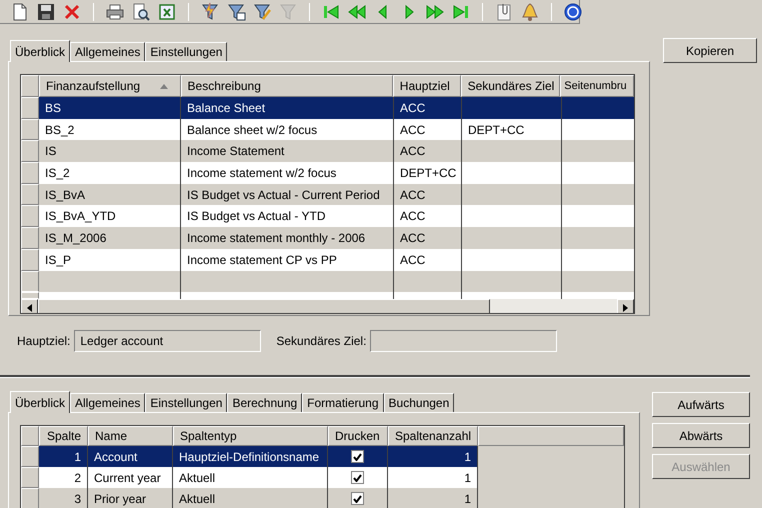 Image resolution: width=762 pixels, height=508 pixels. Describe the element at coordinates (327, 195) in the screenshot. I see `table-row: IS_BvA IS Budget vs Actual - Current Period ACC` at that location.